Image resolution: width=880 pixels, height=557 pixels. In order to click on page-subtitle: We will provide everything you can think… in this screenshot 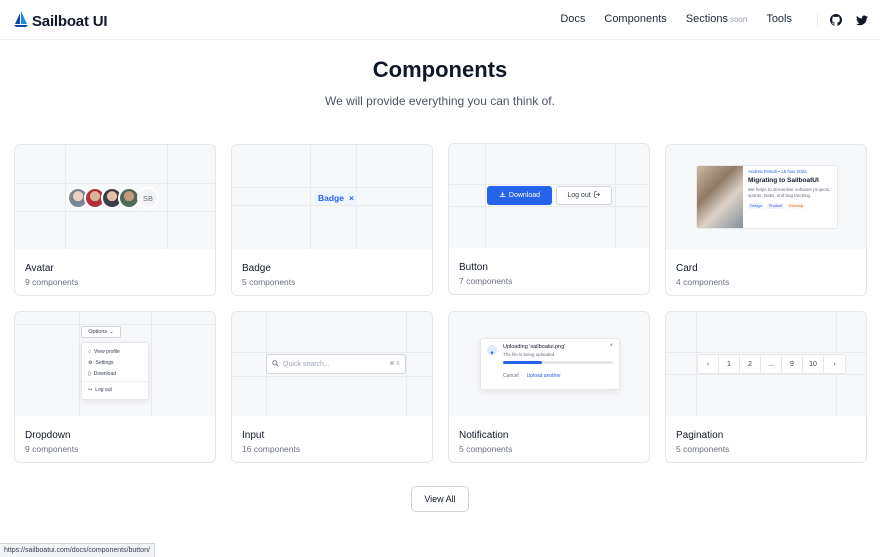, I will do `click(440, 101)`.